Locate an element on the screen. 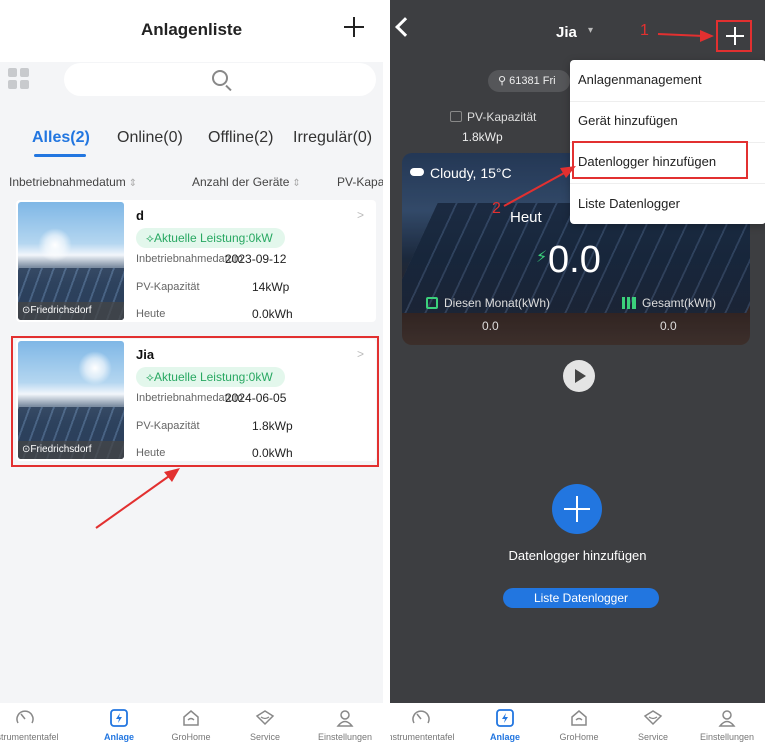 The width and height of the screenshot is (765, 749). menu-plant-management: Anlagenmanagement is located at coordinates (640, 79).